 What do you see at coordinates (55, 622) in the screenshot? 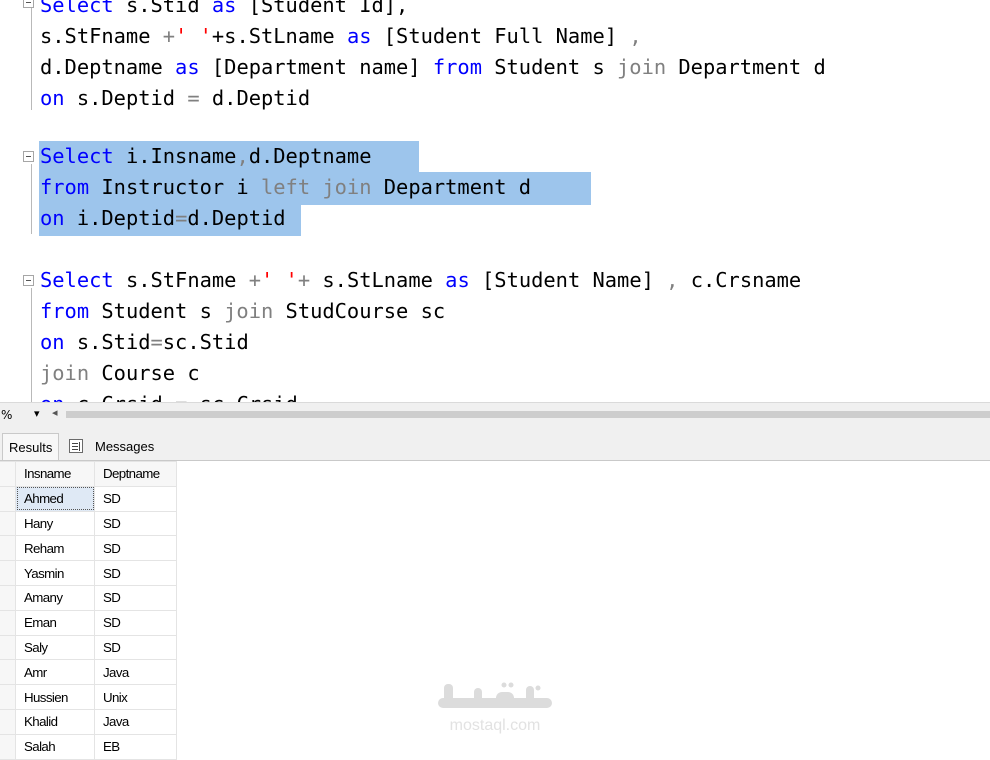
I see `cell-insname: Eman` at bounding box center [55, 622].